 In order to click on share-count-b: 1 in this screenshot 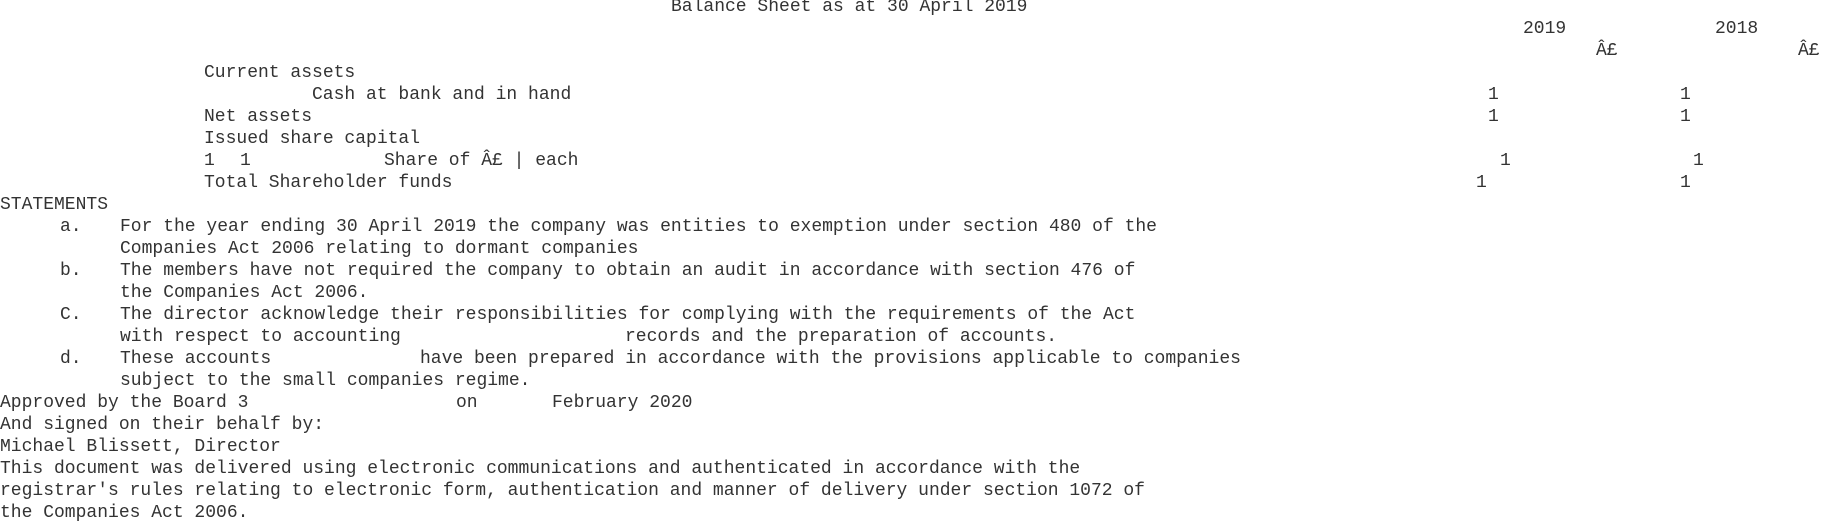, I will do `click(245, 161)`.